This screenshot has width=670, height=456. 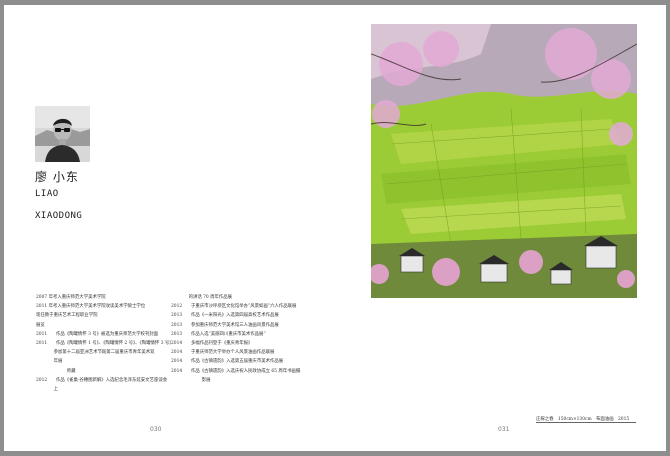 What do you see at coordinates (102, 380) in the screenshot?
I see `bio-line: 2012 作品《雀巢·谷穗图新解》入选纪念毛泽东延安文艺座谈会` at bounding box center [102, 380].